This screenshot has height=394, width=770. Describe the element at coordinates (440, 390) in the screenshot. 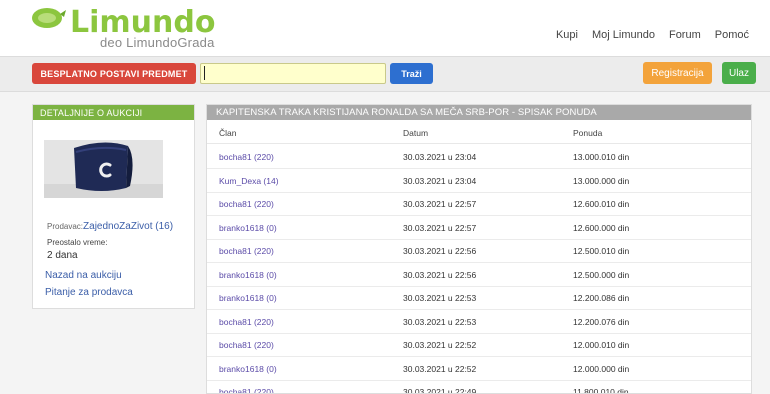

I see `bid-date: 30.03.2021 u 22:49` at that location.